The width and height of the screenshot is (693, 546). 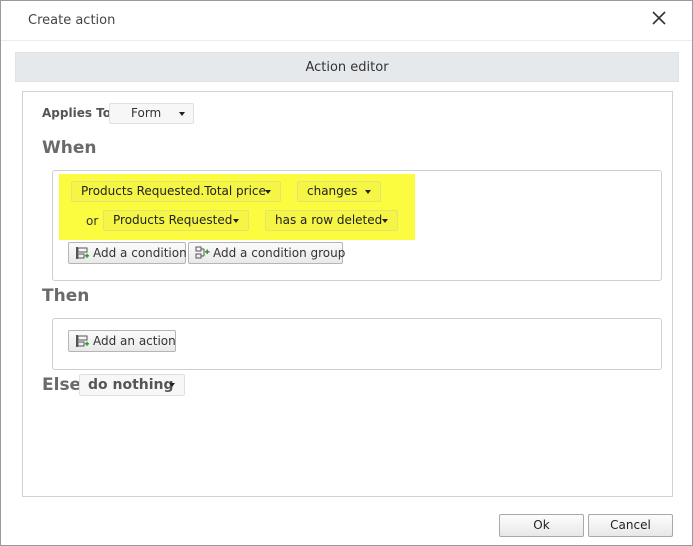 I want to click on action-editor-header: Action editor, so click(x=347, y=67).